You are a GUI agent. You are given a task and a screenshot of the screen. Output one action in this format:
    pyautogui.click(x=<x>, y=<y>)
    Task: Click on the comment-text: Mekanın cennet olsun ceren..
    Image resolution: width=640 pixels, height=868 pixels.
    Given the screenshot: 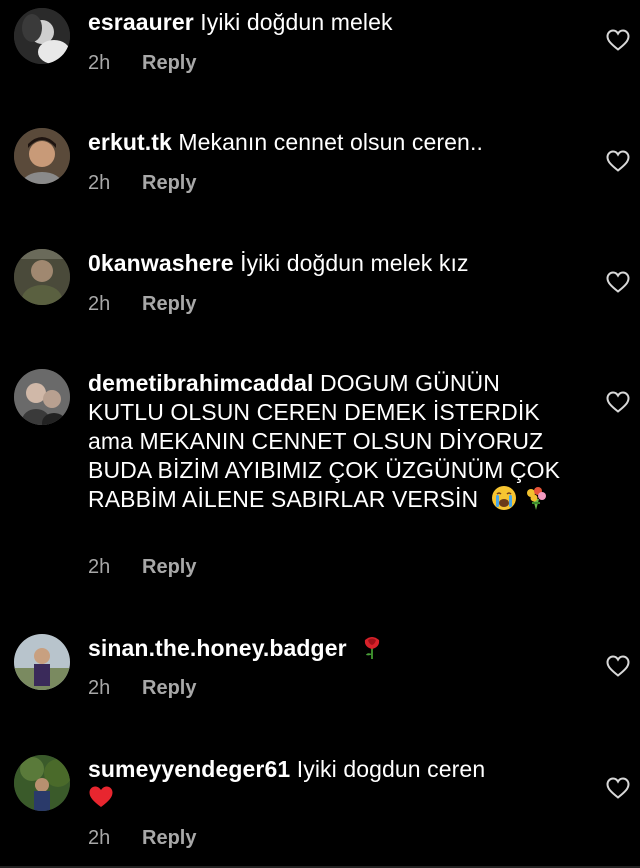 What is the action you would take?
    pyautogui.click(x=330, y=142)
    